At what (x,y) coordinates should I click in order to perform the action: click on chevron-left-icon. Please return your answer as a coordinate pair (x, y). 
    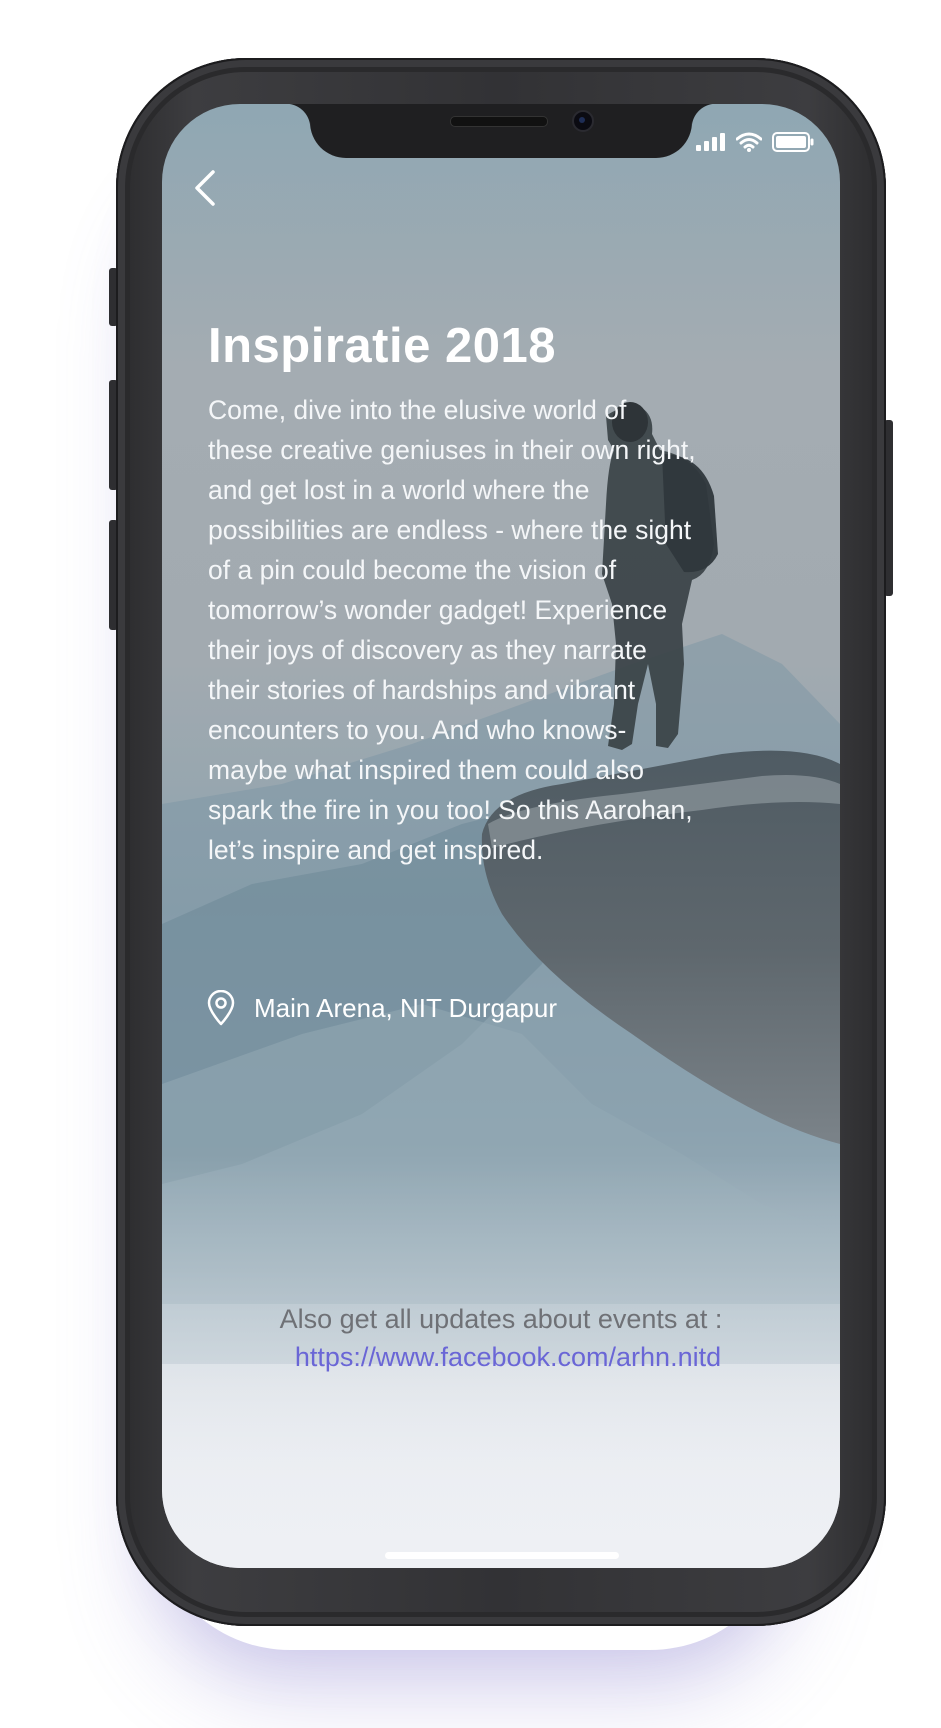
    Looking at the image, I should click on (205, 188).